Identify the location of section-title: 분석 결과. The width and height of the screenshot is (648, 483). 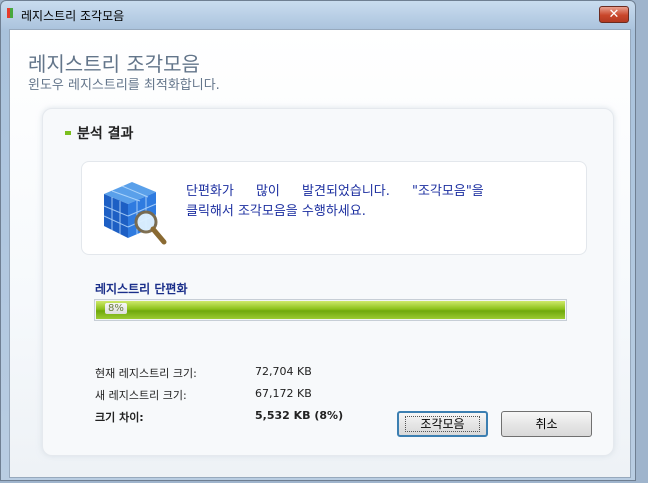
(105, 134).